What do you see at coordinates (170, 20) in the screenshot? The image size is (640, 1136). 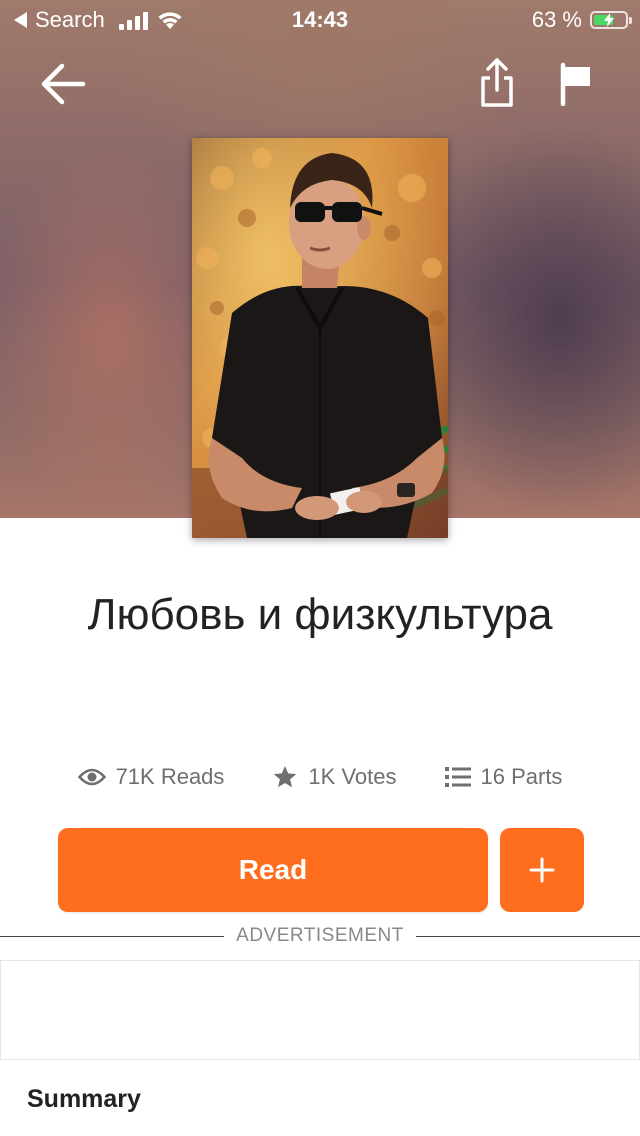 I see `wifi-icon` at bounding box center [170, 20].